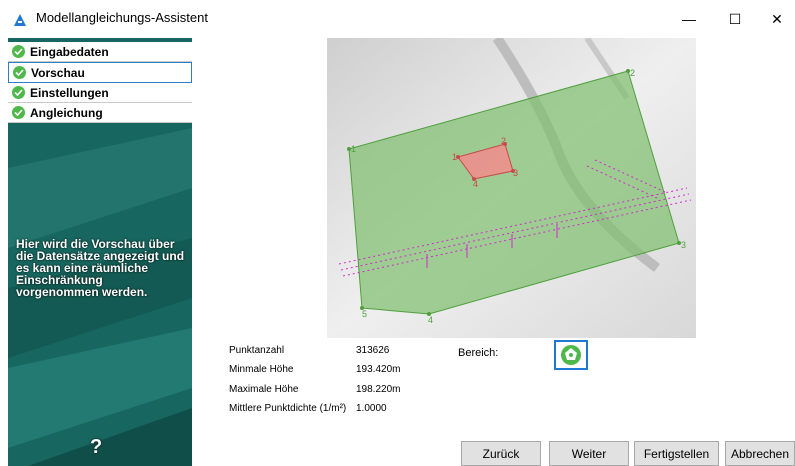  What do you see at coordinates (373, 350) in the screenshot?
I see `stat-value-point-count: 313626` at bounding box center [373, 350].